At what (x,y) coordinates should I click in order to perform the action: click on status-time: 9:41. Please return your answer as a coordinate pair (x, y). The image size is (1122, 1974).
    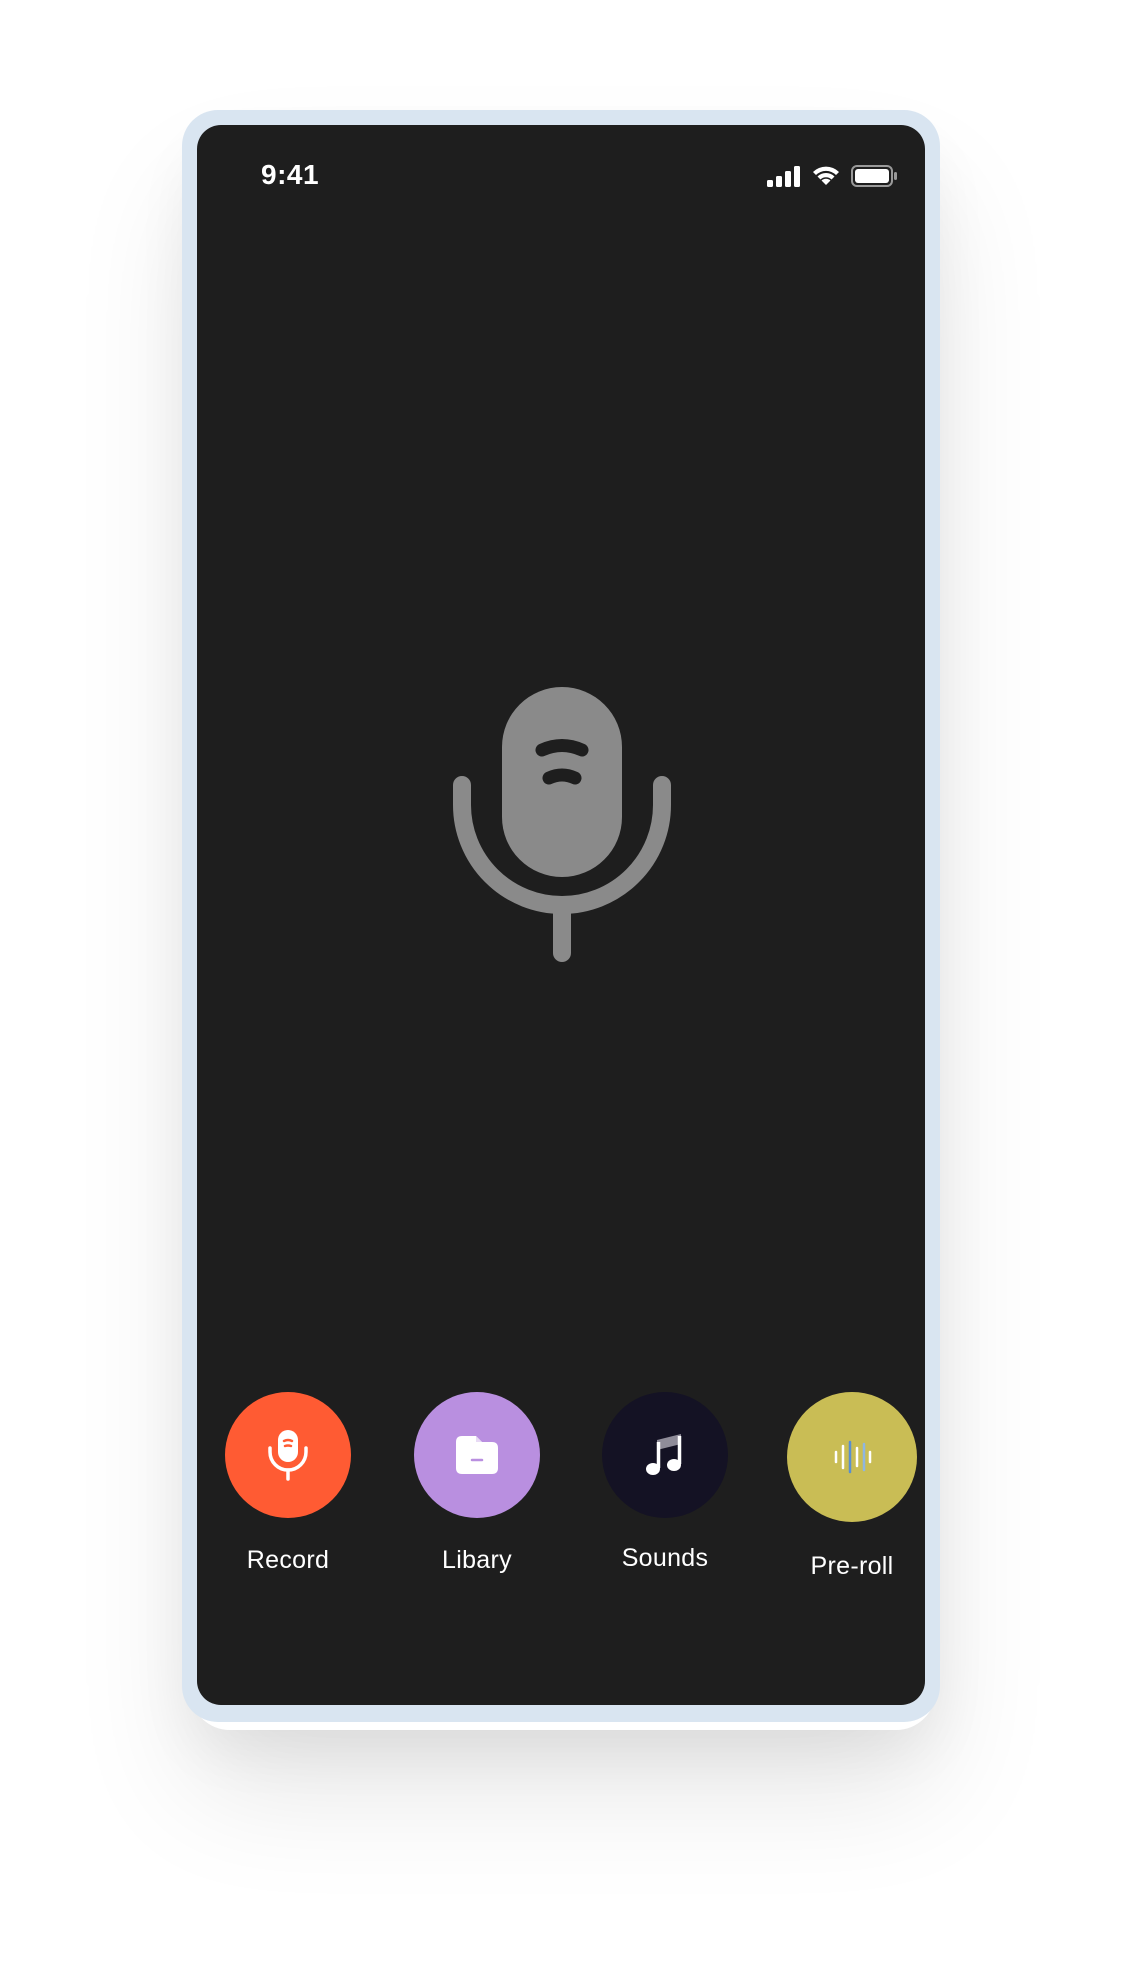
    Looking at the image, I should click on (290, 174).